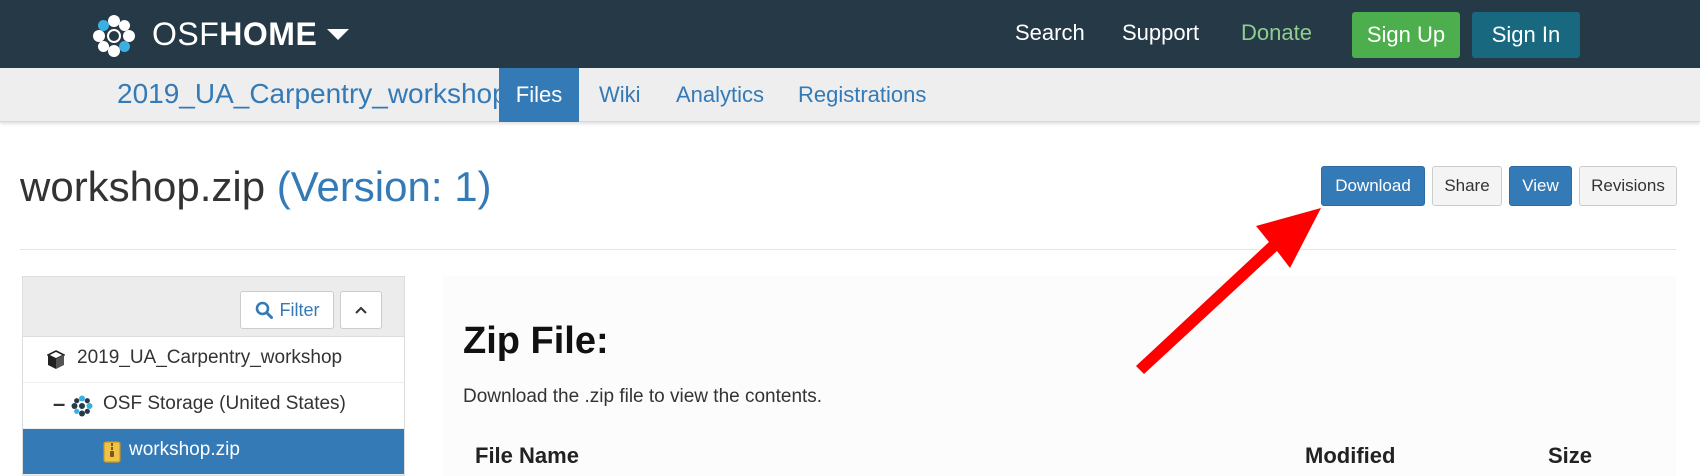  I want to click on tab-wiki: Wiki, so click(620, 95).